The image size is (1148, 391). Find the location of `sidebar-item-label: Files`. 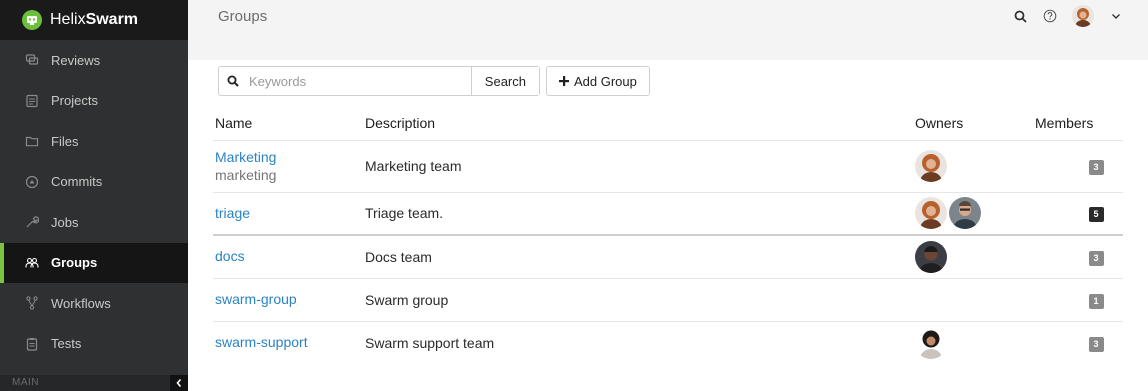

sidebar-item-label: Files is located at coordinates (65, 141).